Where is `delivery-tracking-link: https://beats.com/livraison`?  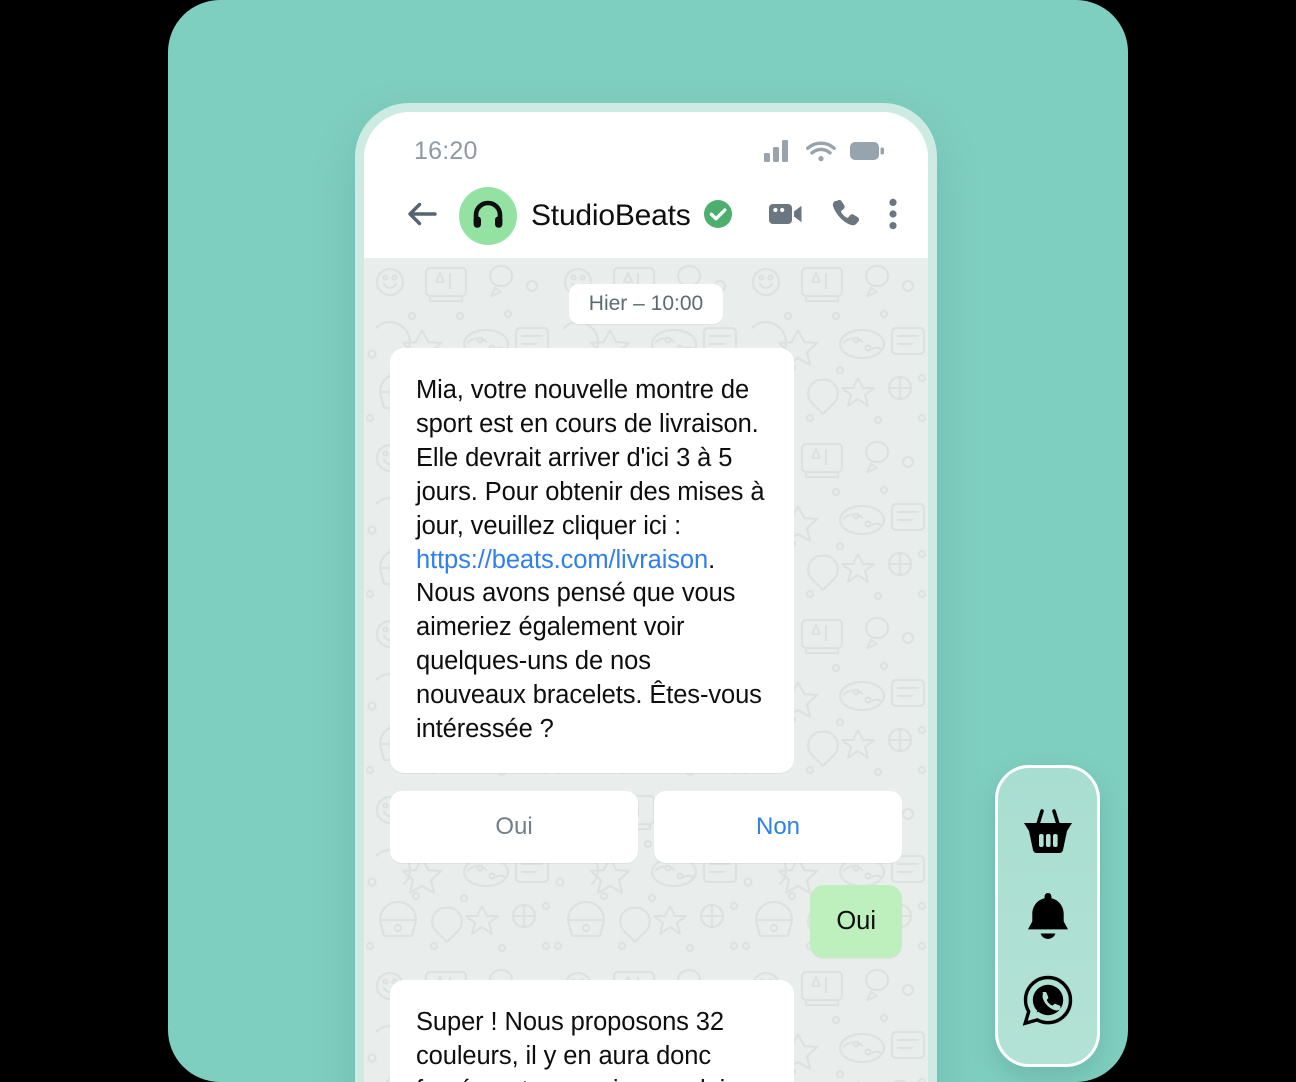 delivery-tracking-link: https://beats.com/livraison is located at coordinates (562, 560).